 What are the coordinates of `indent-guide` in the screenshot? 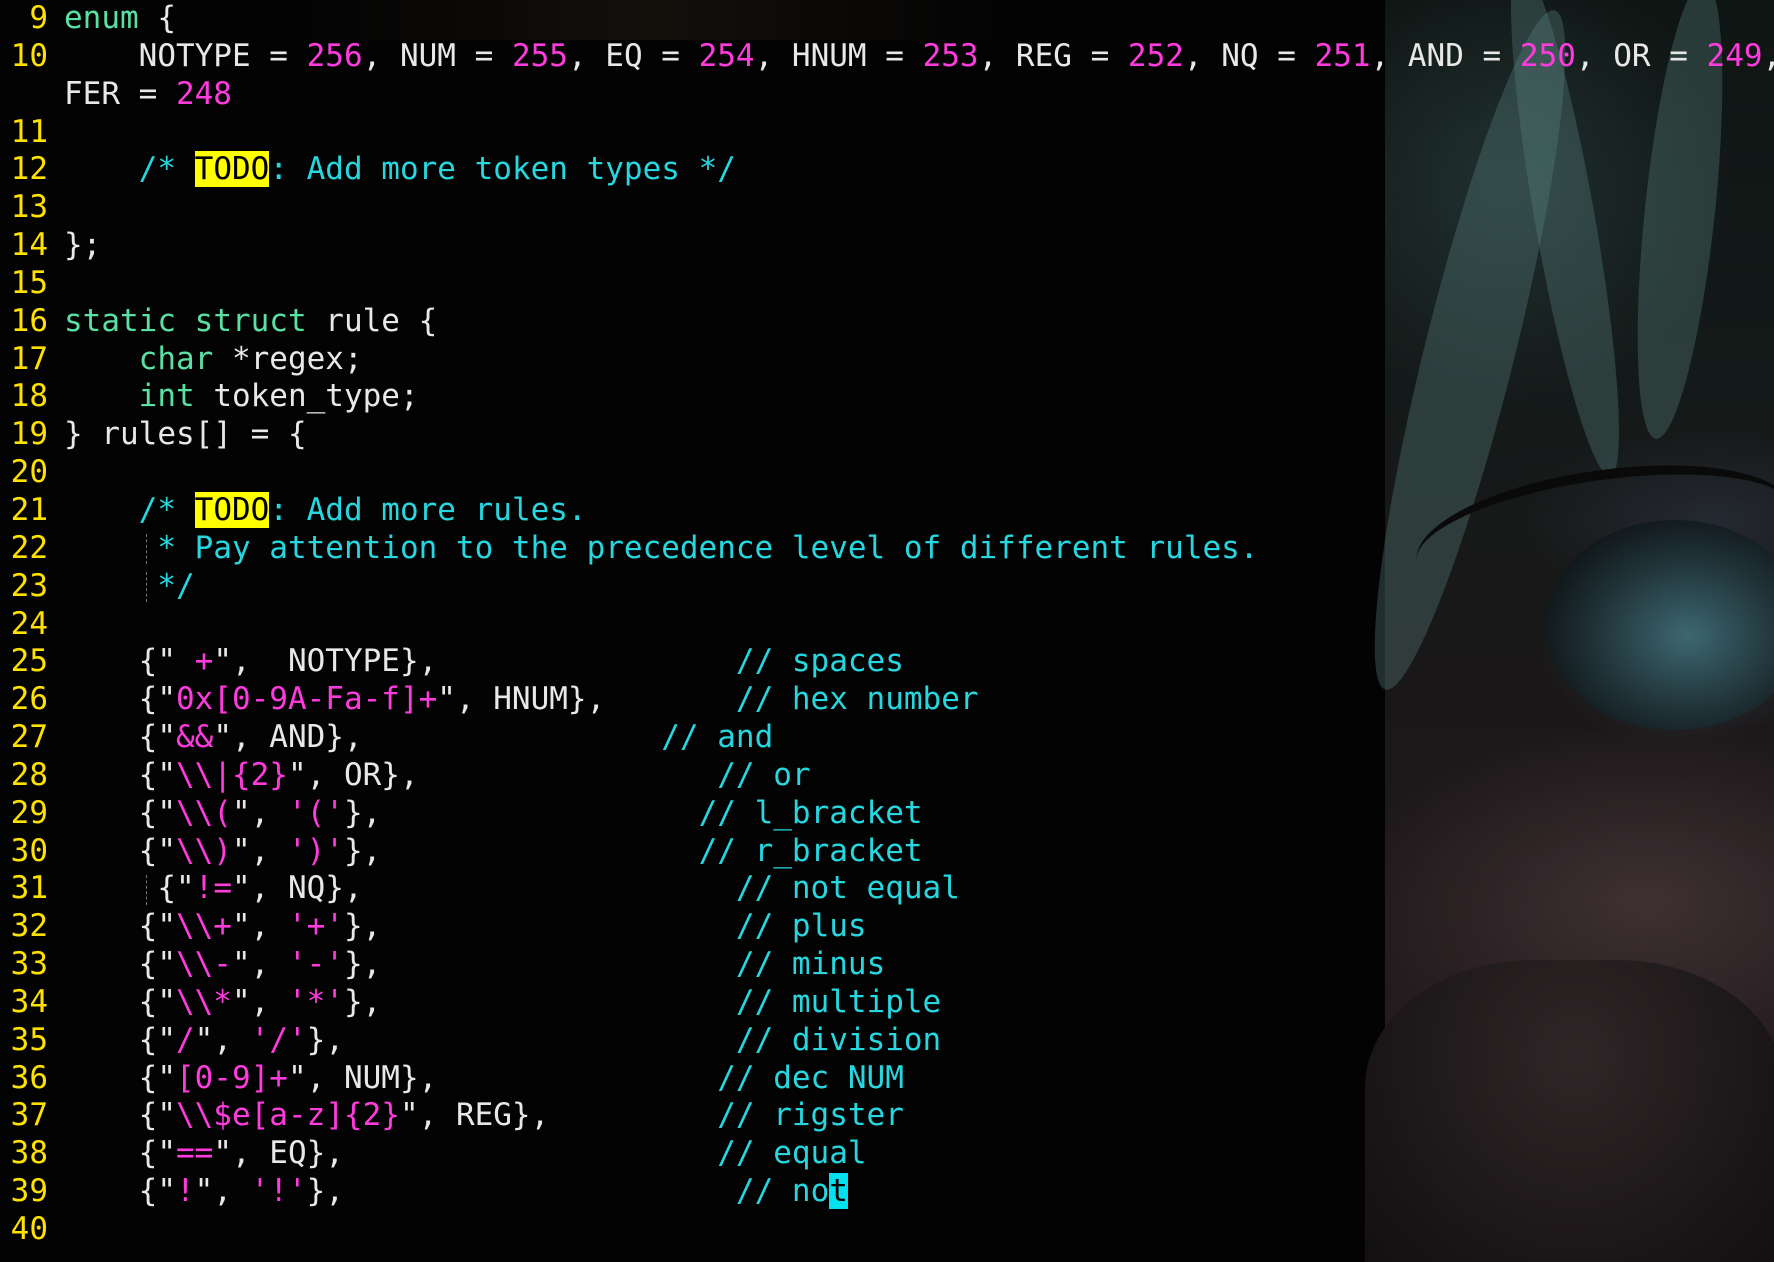 It's located at (146, 586).